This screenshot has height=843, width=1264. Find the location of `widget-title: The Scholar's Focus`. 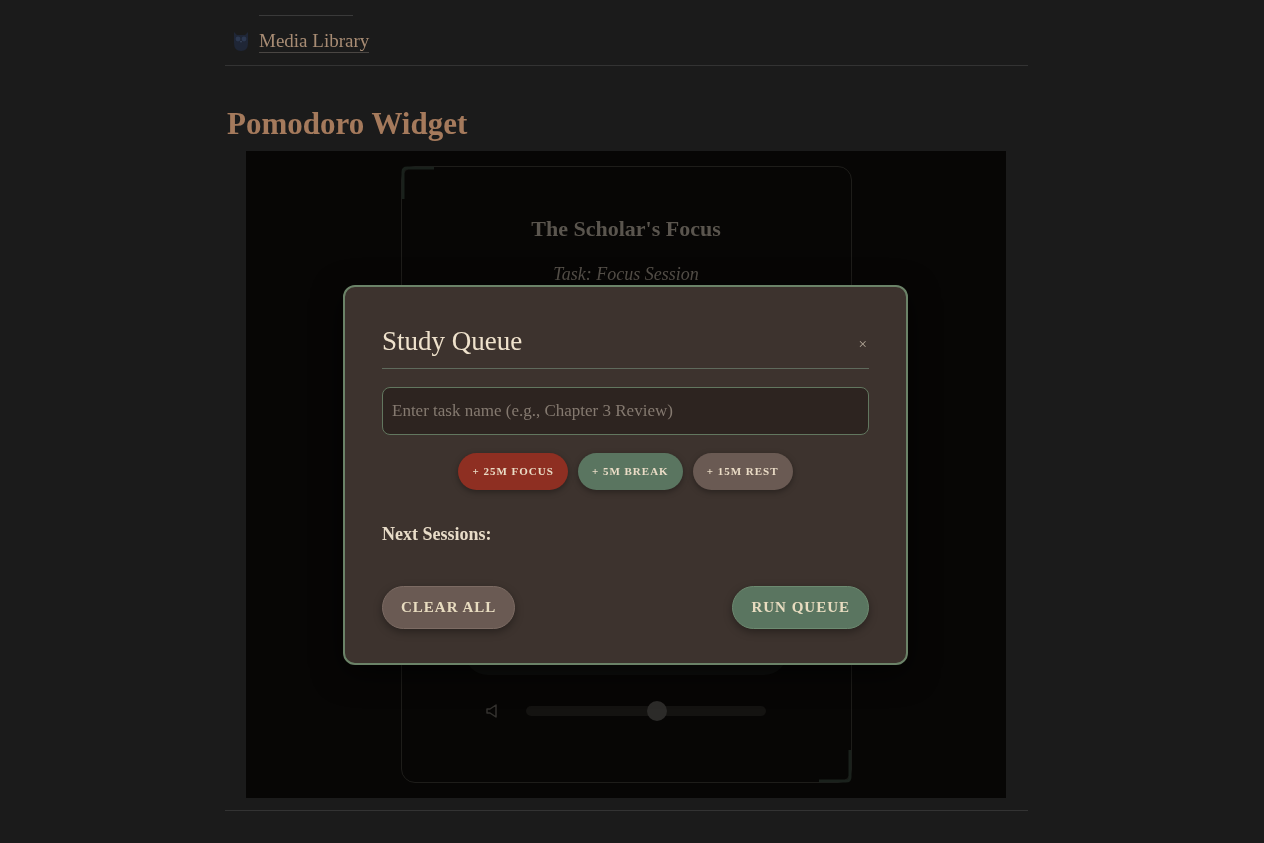

widget-title: The Scholar's Focus is located at coordinates (626, 229).